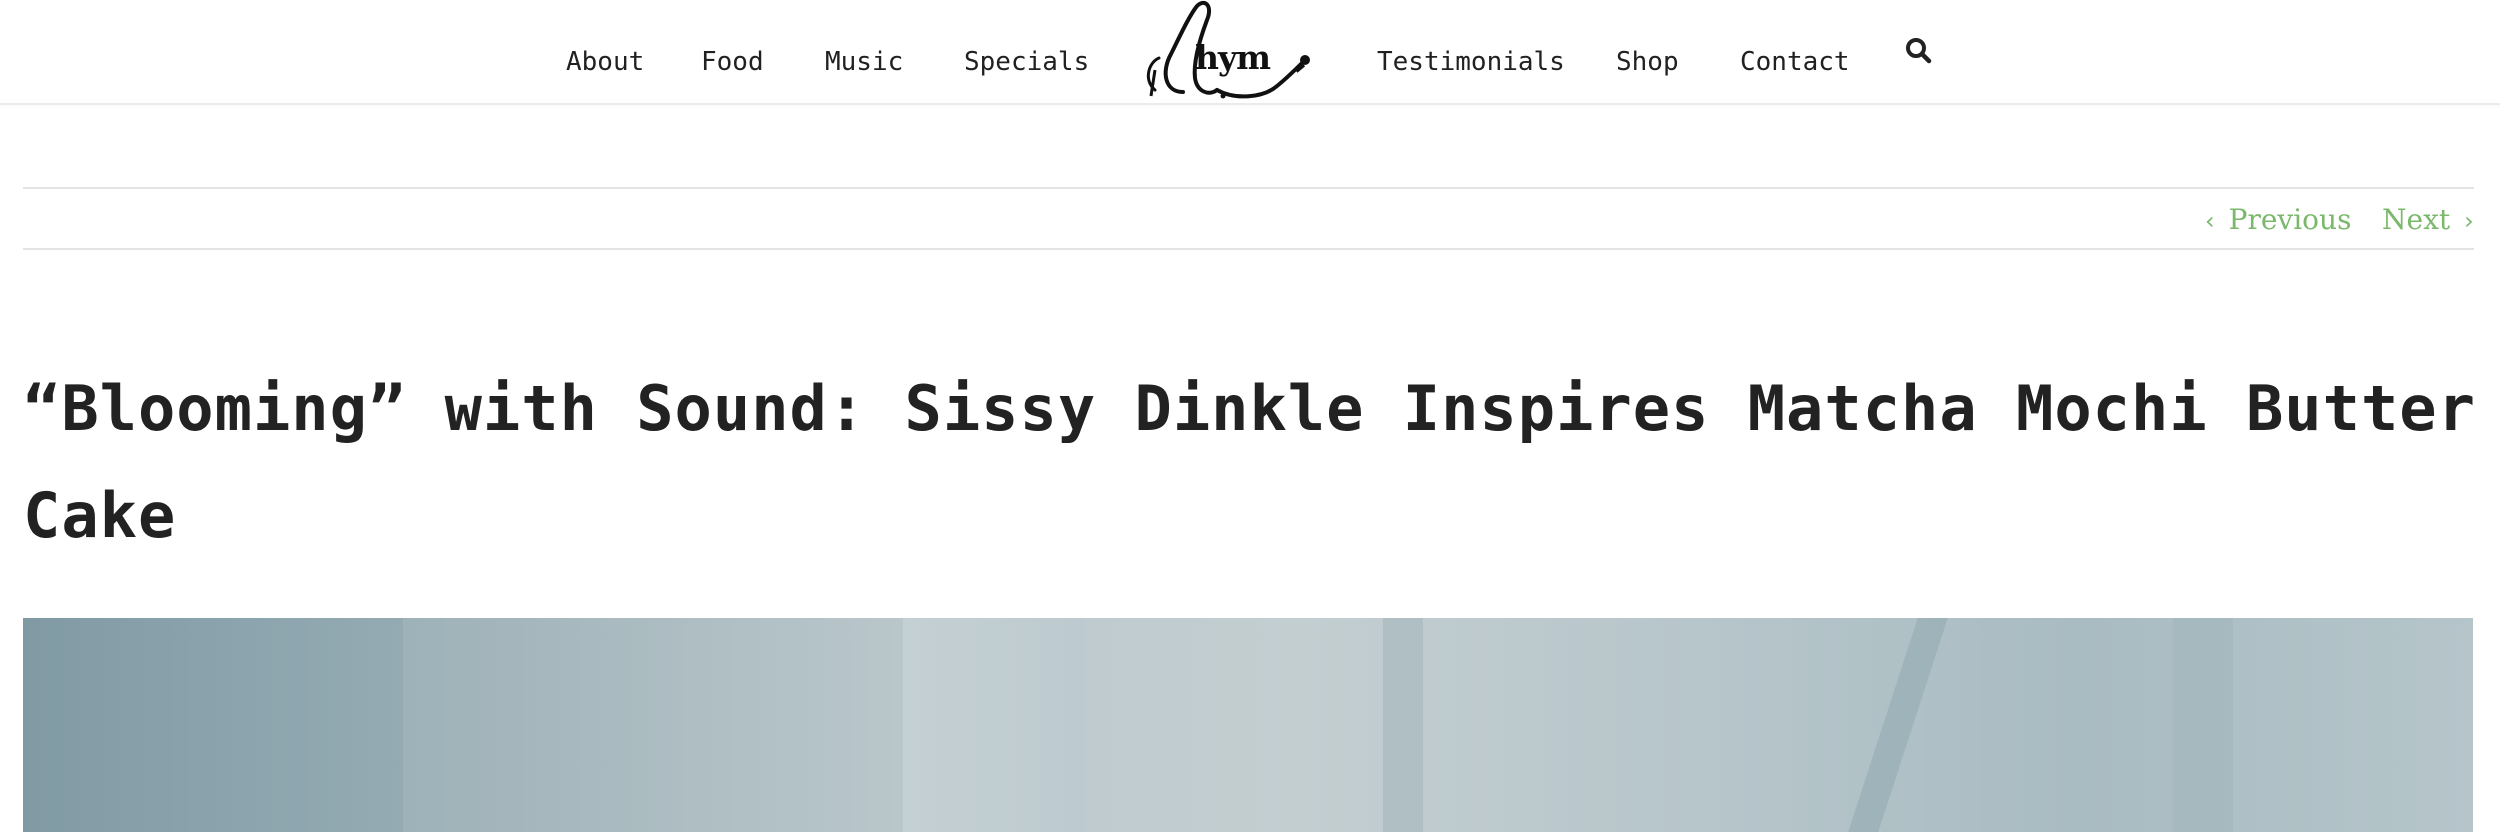 Image resolution: width=2500 pixels, height=832 pixels. What do you see at coordinates (605, 62) in the screenshot?
I see `nav-item-about: About` at bounding box center [605, 62].